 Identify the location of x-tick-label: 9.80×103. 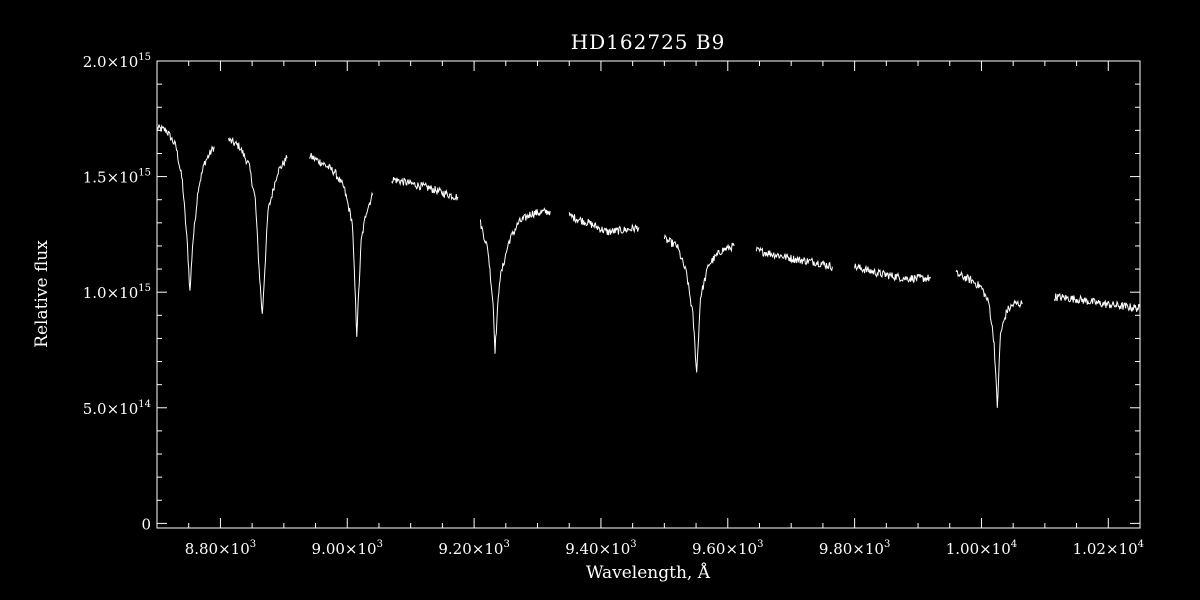
(854, 548).